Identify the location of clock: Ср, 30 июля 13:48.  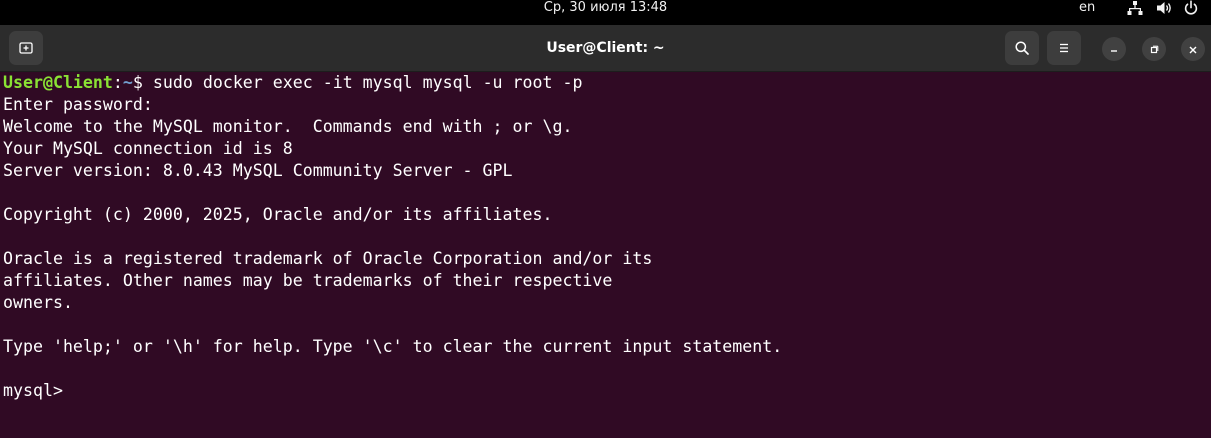
(605, 12).